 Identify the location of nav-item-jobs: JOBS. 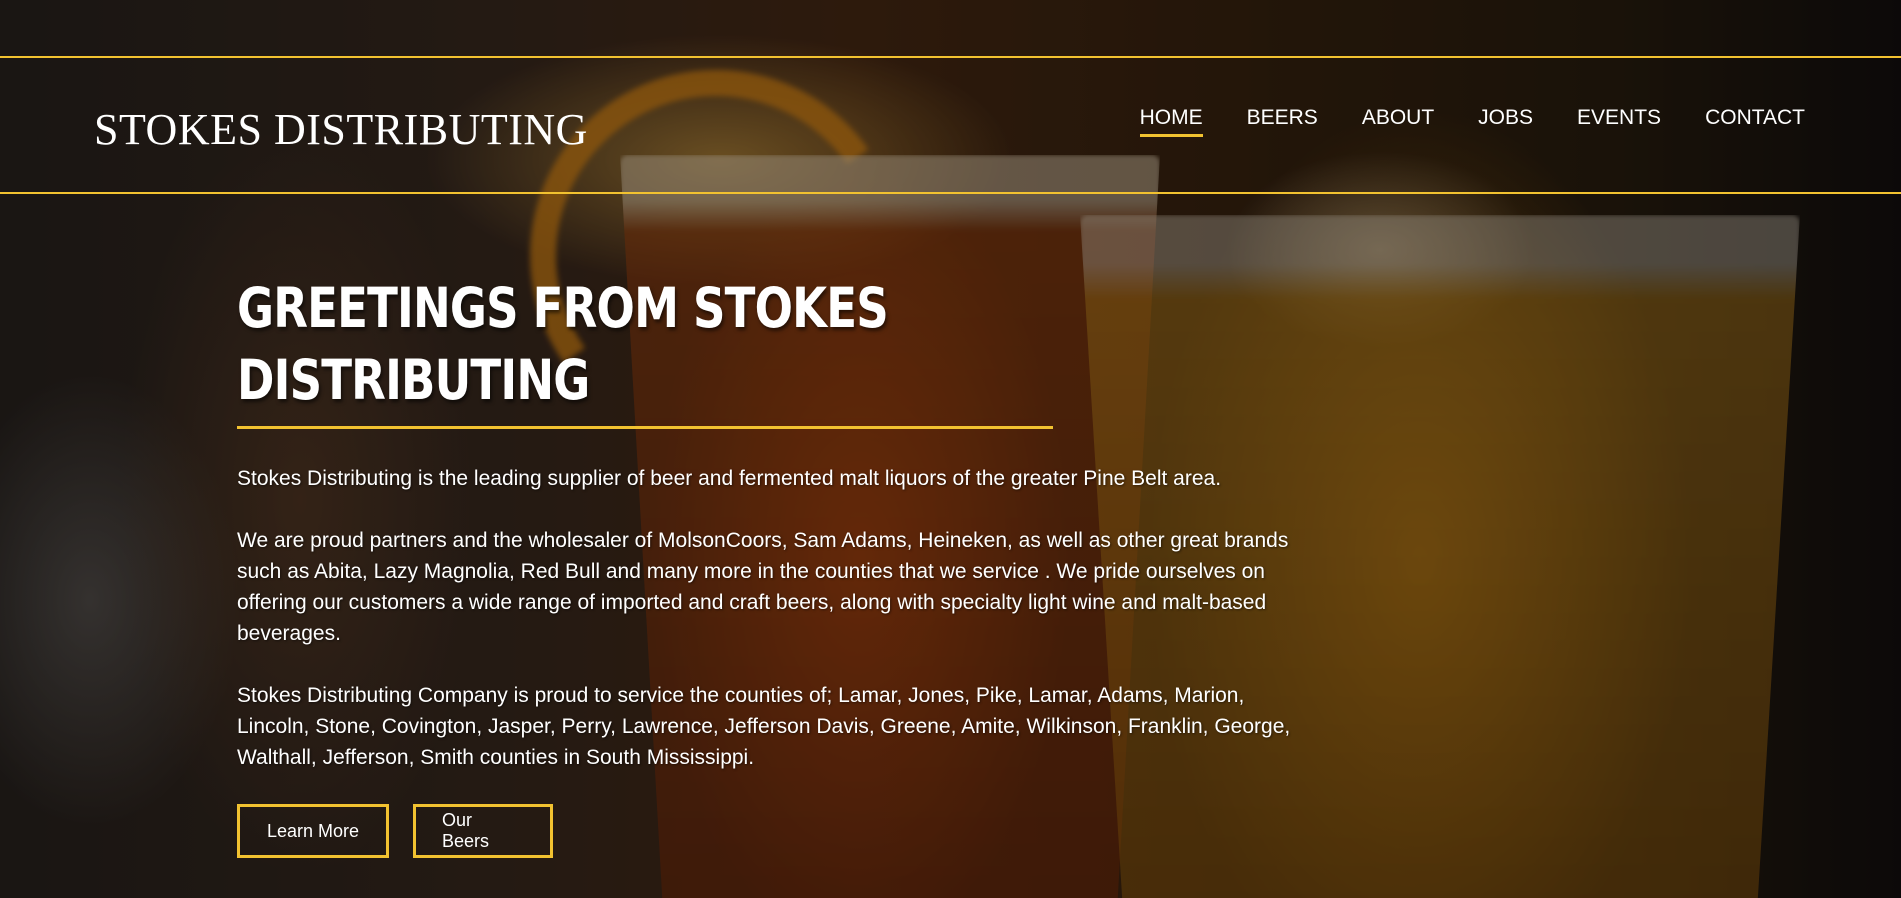
(1505, 120).